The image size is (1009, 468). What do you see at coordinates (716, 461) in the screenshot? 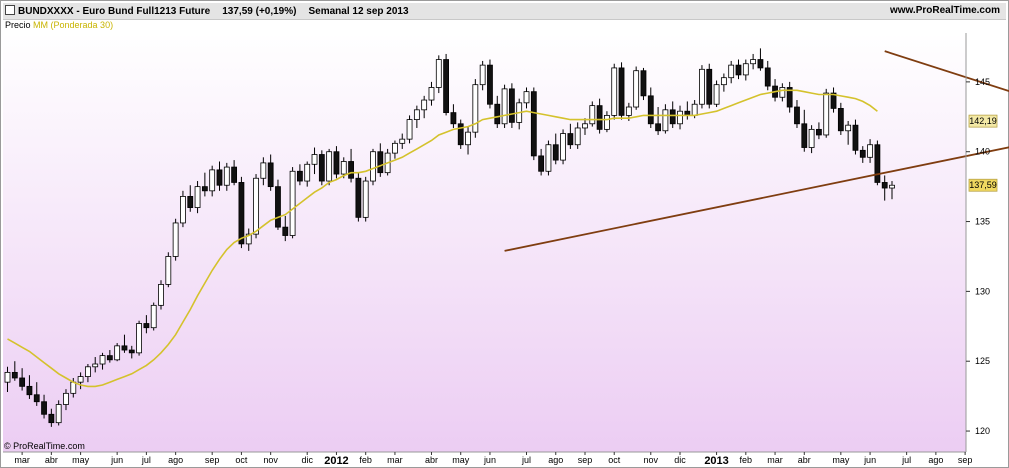
I see `x-tick-label: 2013` at bounding box center [716, 461].